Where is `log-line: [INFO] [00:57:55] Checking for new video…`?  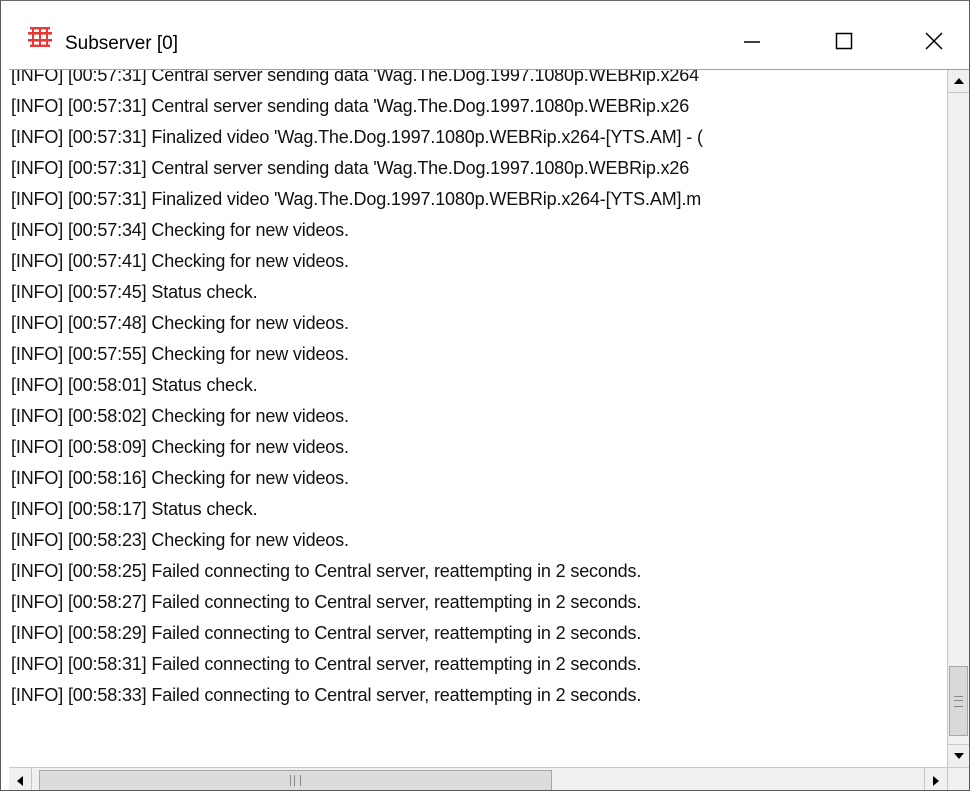
log-line: [INFO] [00:57:55] Checking for new video… is located at coordinates (180, 354).